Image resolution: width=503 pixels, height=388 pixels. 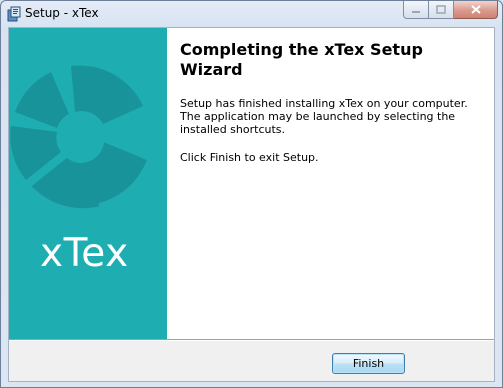 What do you see at coordinates (251, 340) in the screenshot?
I see `footer-divider-highlight` at bounding box center [251, 340].